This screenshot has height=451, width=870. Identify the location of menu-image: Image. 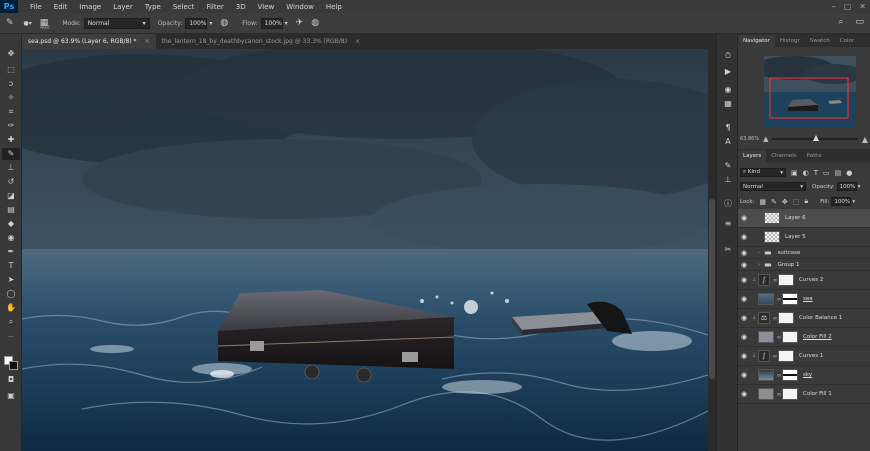
(90, 7).